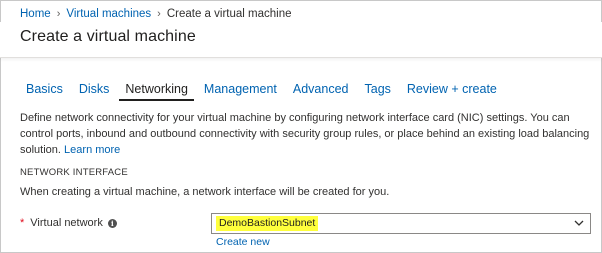 This screenshot has width=602, height=253. I want to click on virtual-network-label: * Virtual network i, so click(68, 223).